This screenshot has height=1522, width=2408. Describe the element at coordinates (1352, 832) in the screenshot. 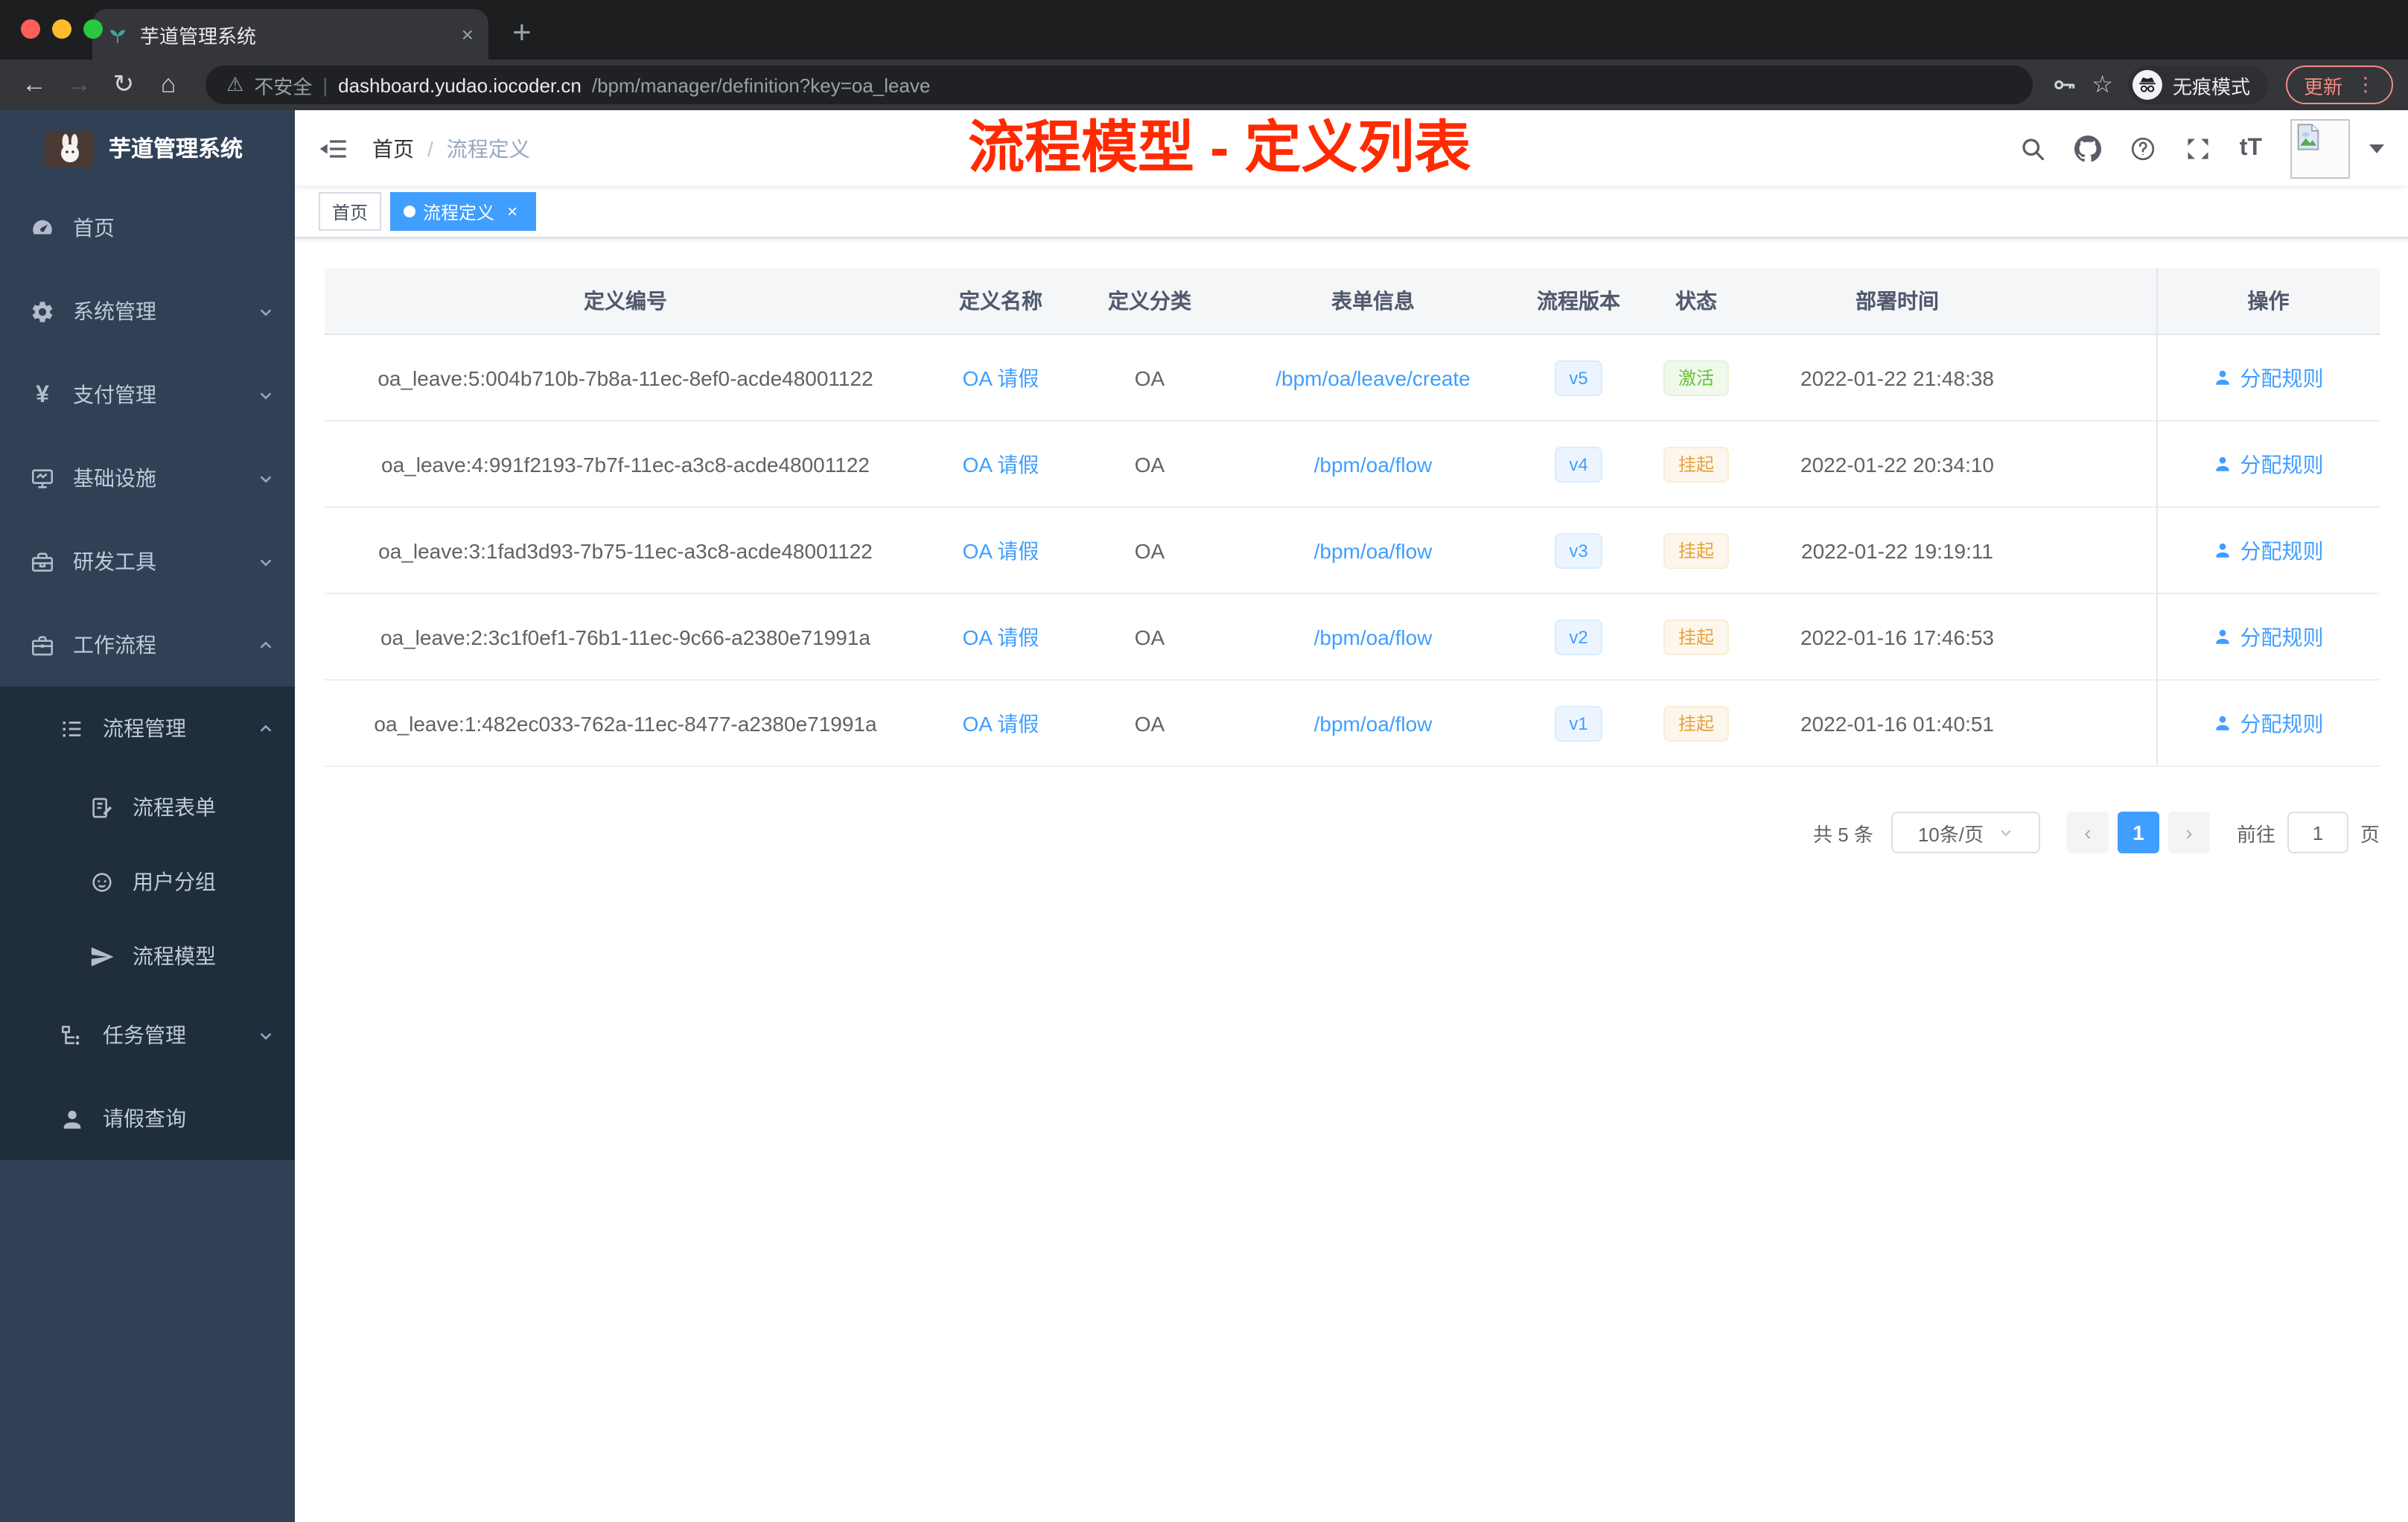

I see `pagination: 共 5 条 10条/页 ‹ 1 › 前往 页` at that location.